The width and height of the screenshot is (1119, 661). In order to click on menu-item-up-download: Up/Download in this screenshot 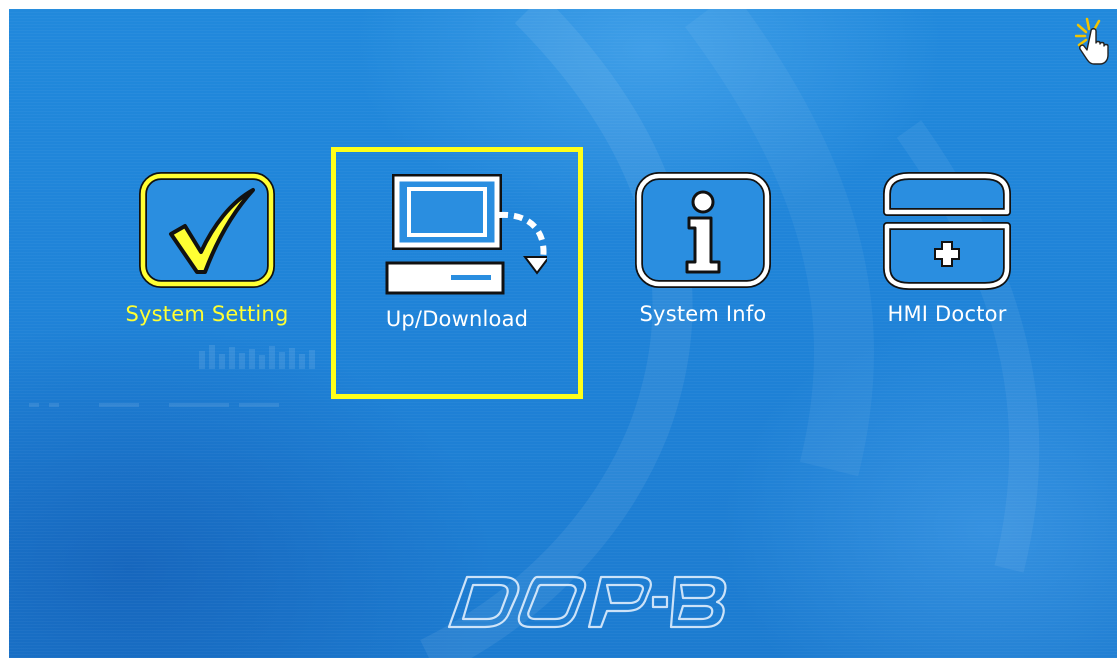, I will do `click(457, 273)`.